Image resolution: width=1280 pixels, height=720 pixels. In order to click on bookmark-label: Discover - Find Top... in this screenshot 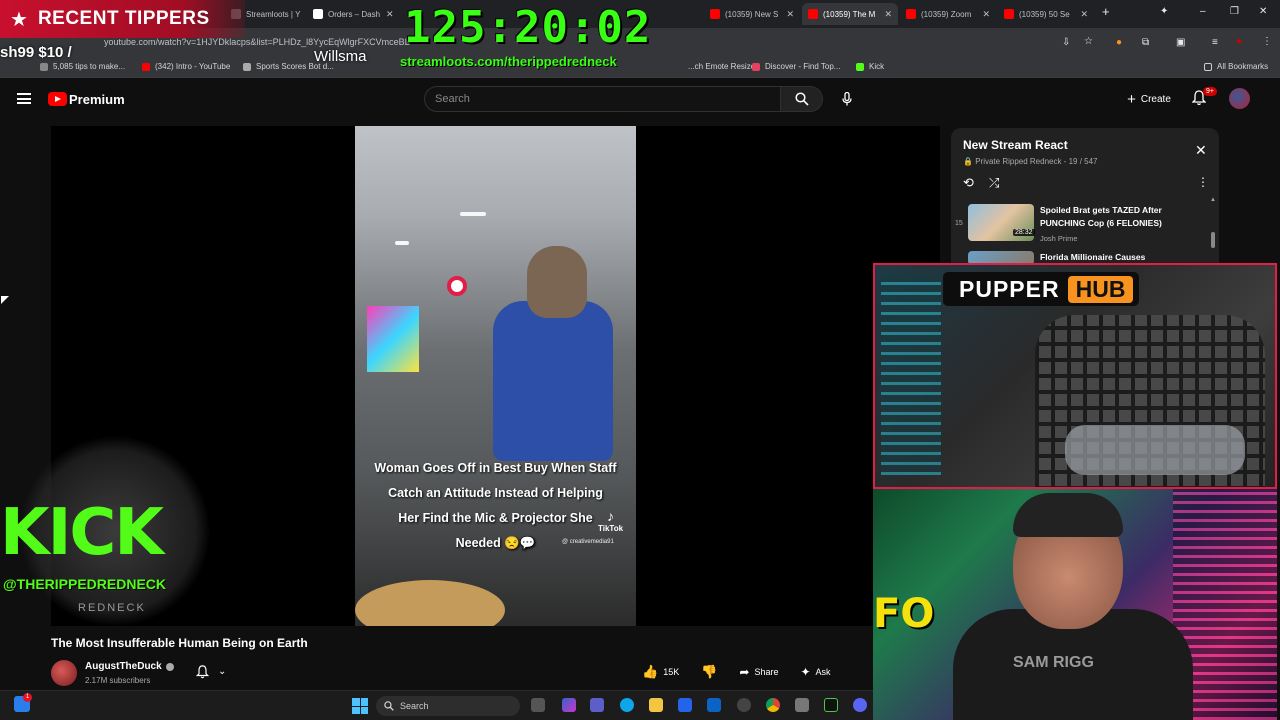, I will do `click(803, 66)`.